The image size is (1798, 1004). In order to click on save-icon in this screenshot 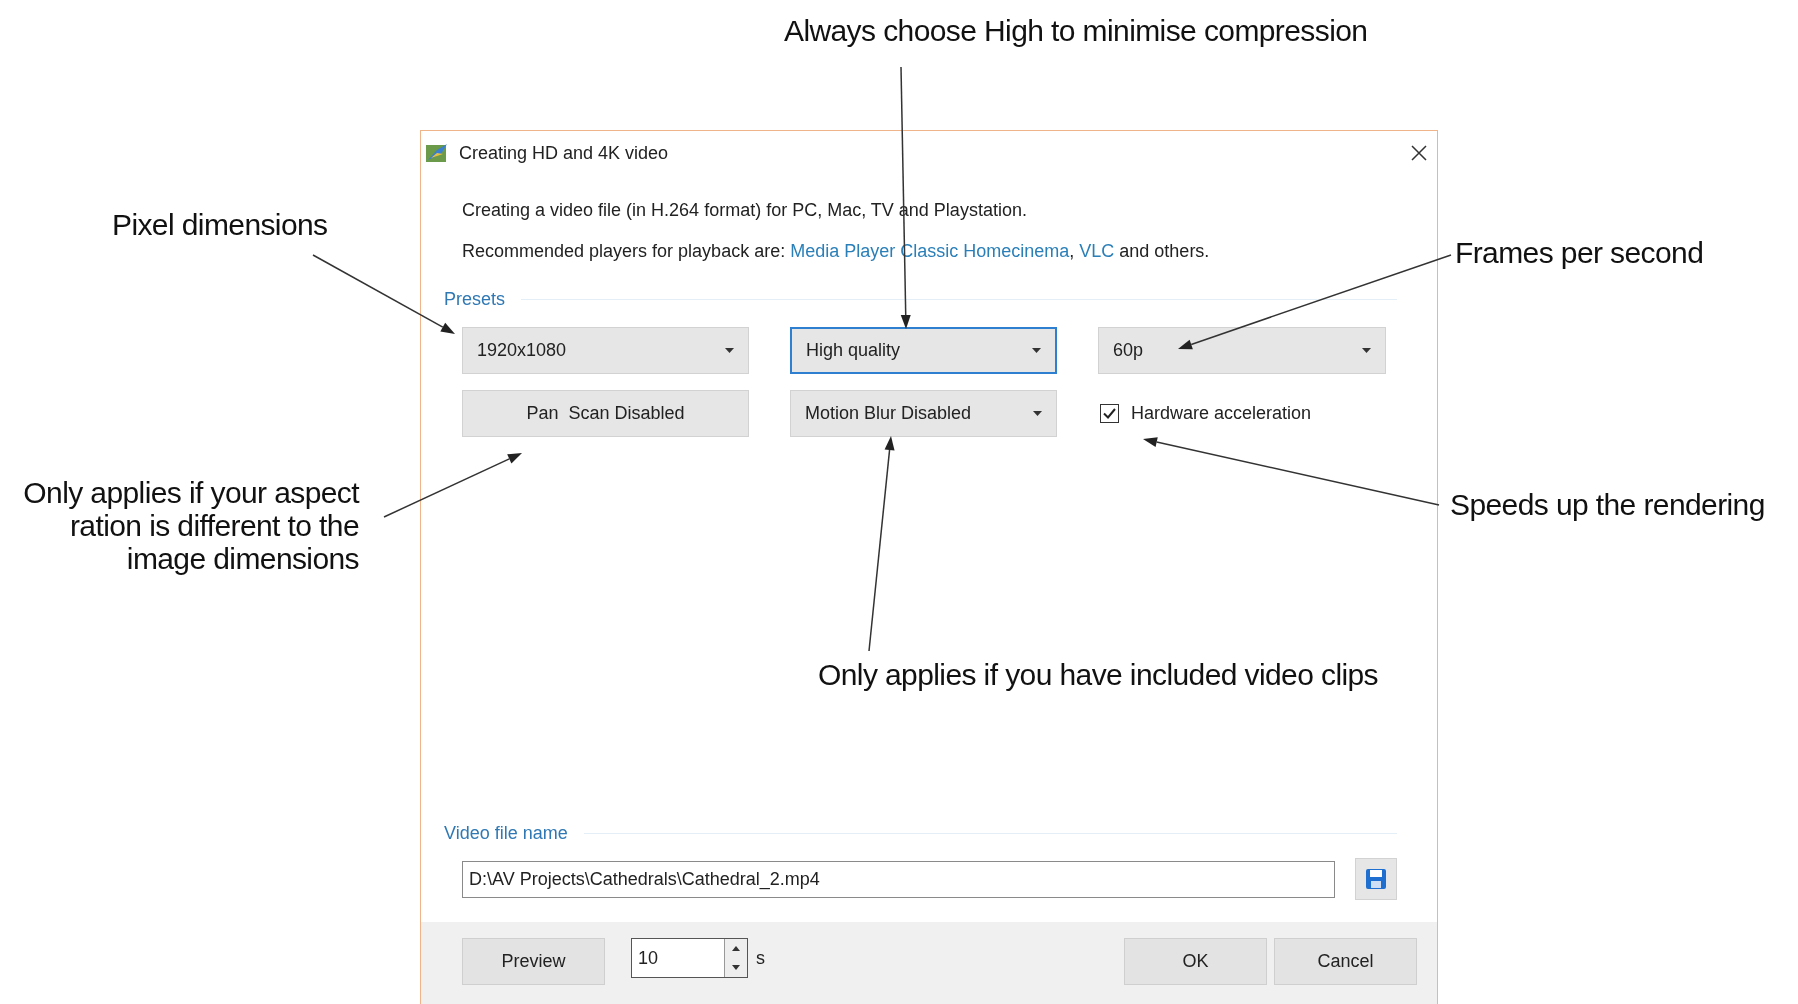, I will do `click(1376, 879)`.